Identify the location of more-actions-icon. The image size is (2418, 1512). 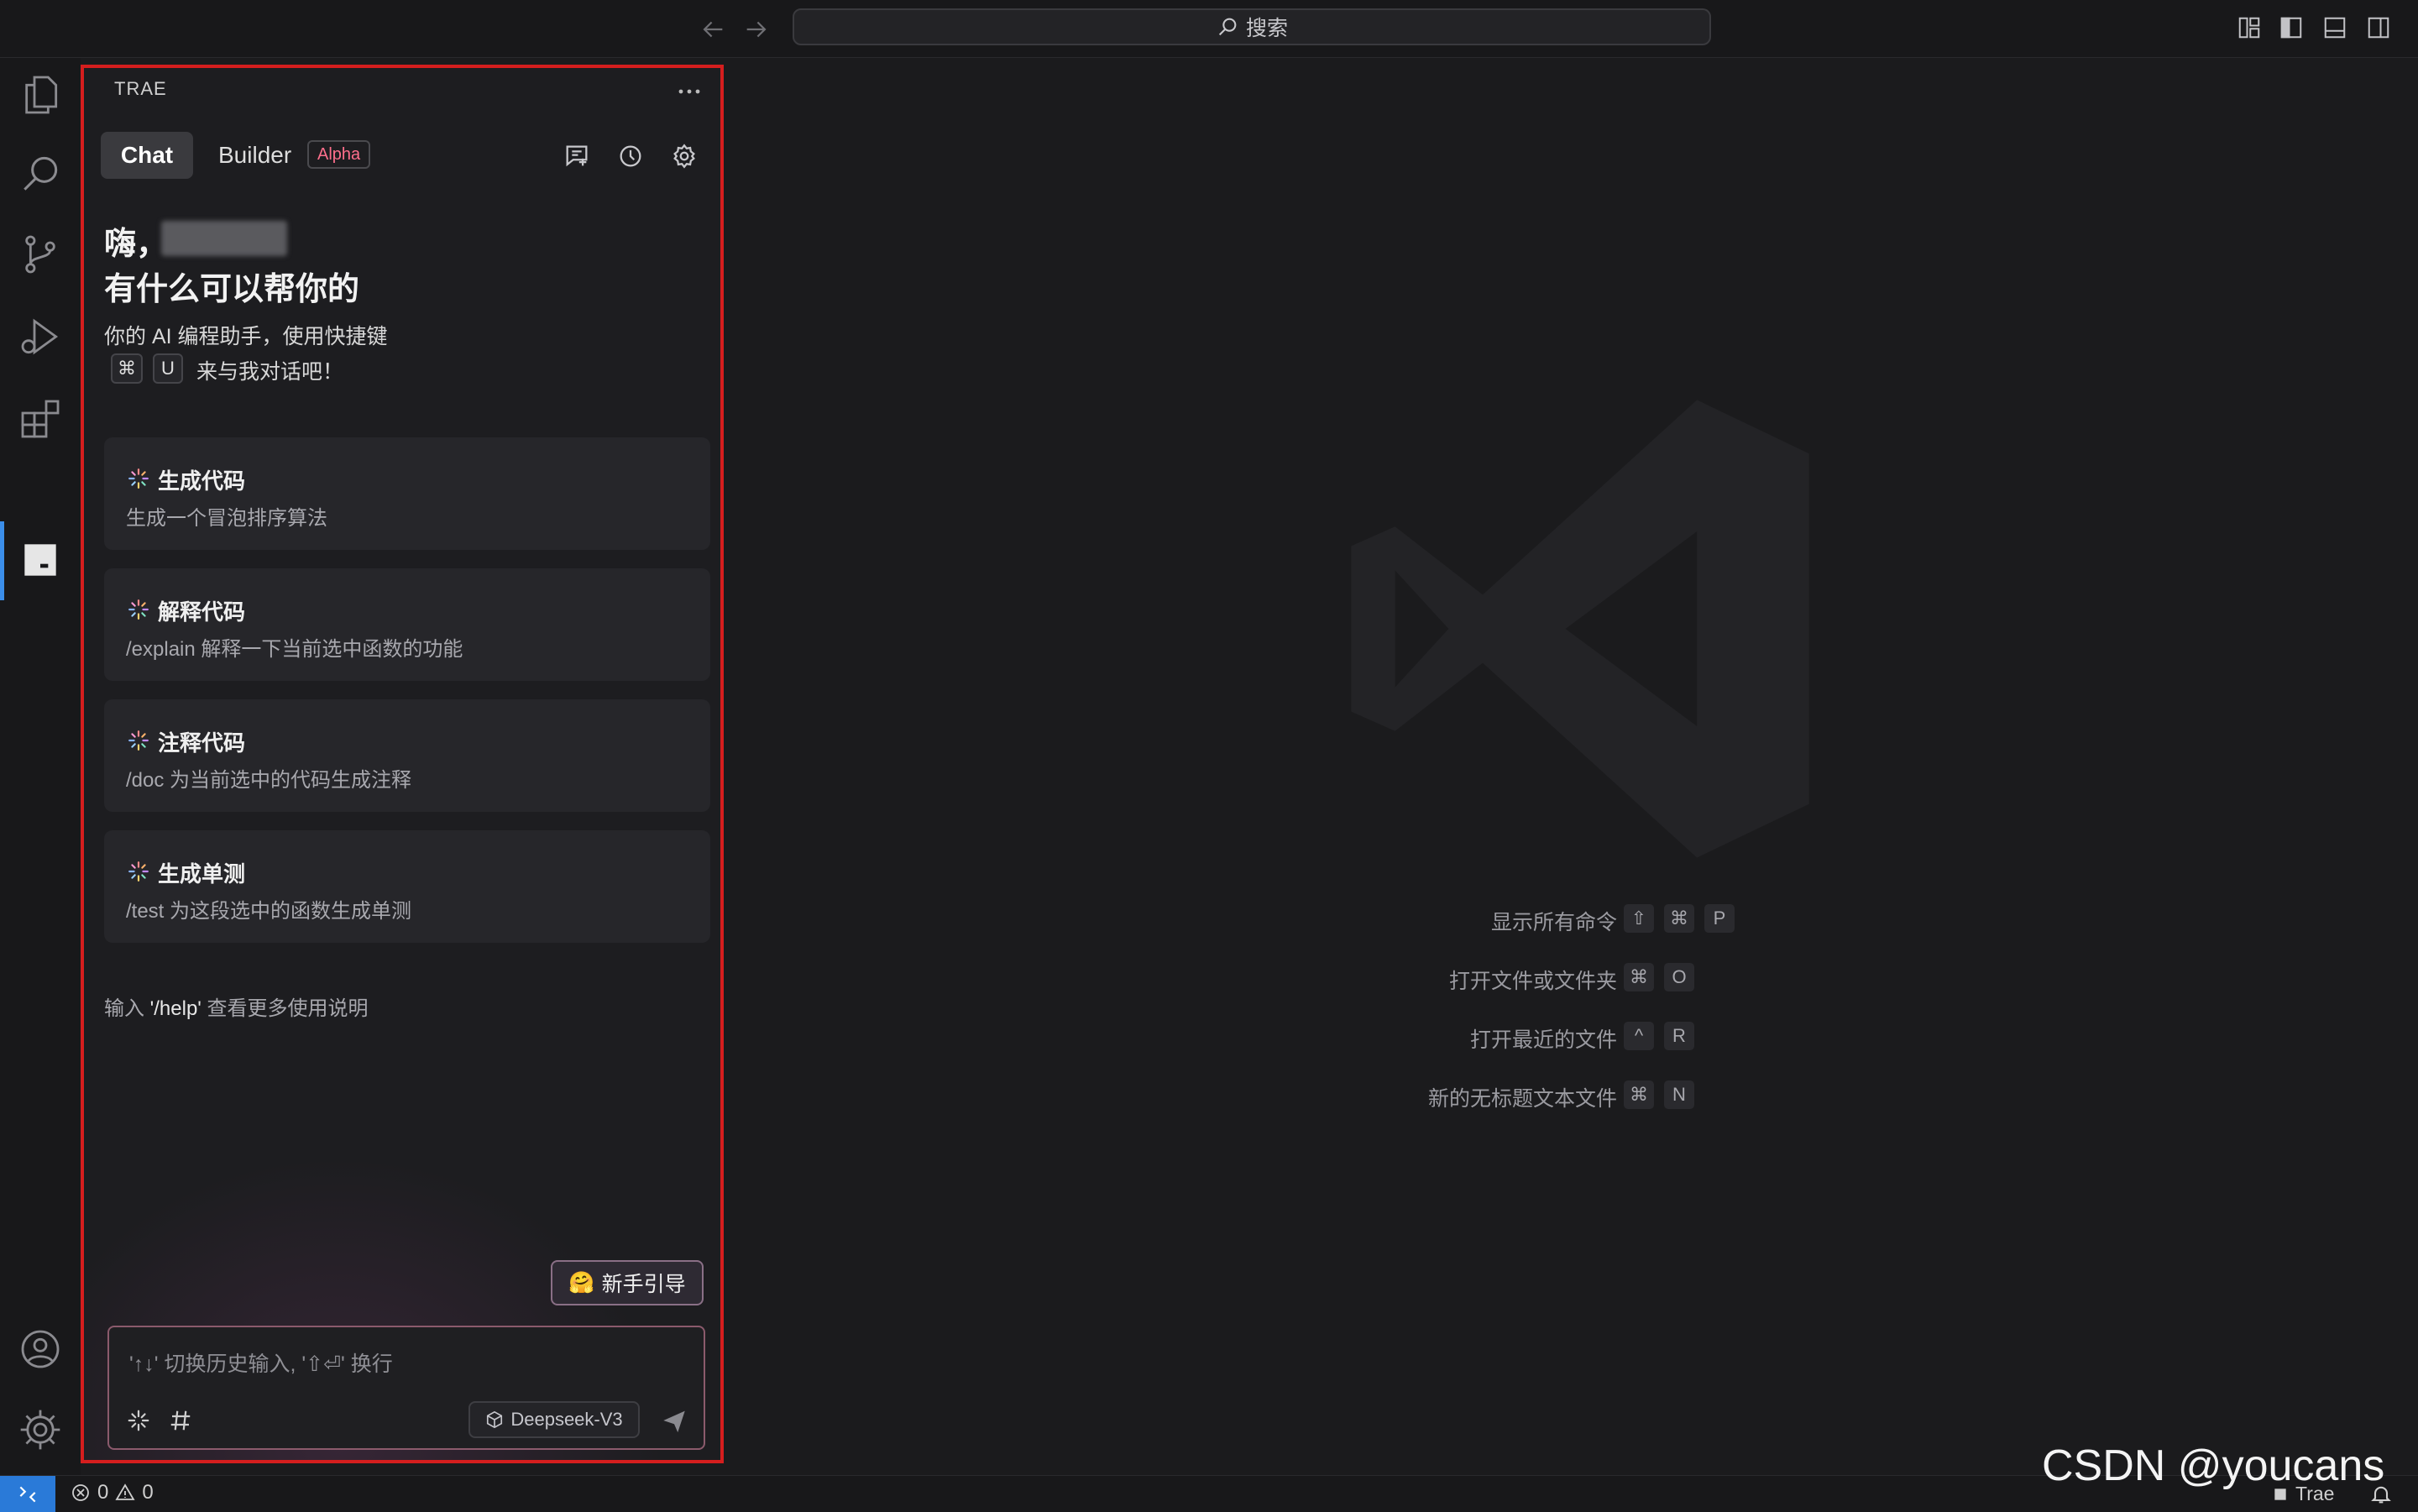
(689, 91).